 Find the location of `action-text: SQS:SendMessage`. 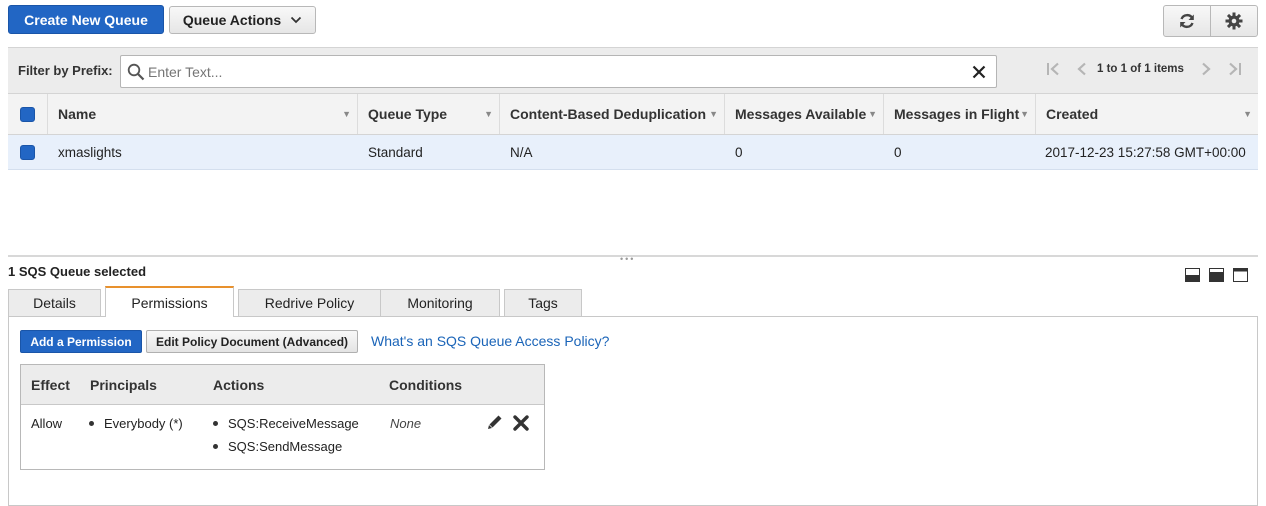

action-text: SQS:SendMessage is located at coordinates (285, 446).